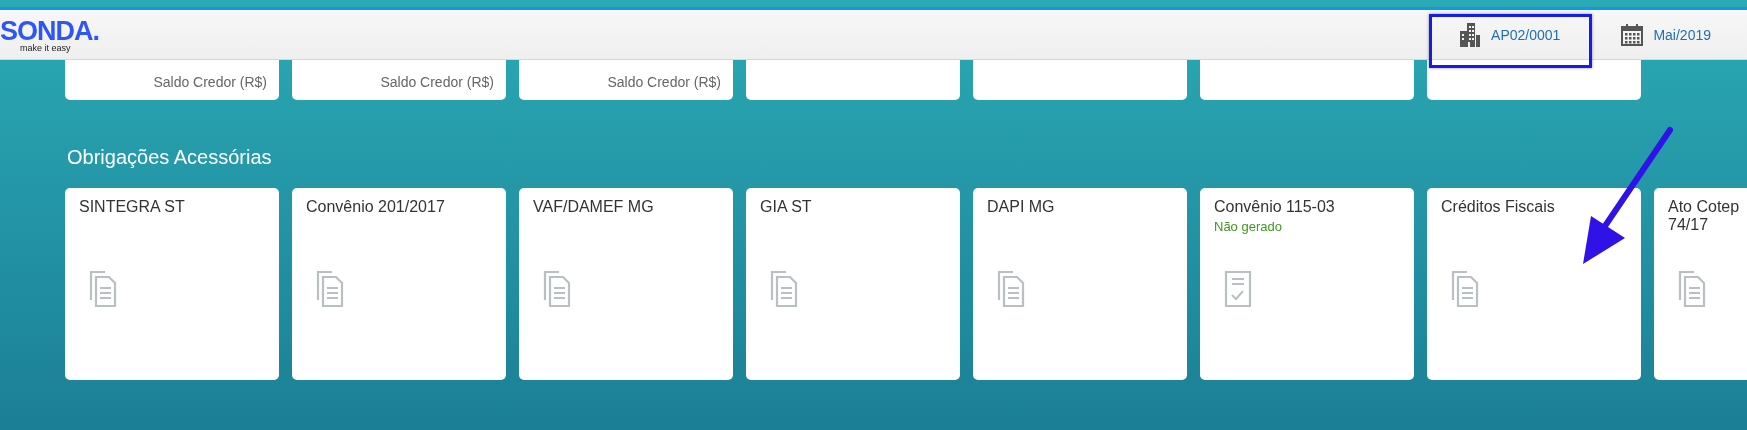 The image size is (1747, 430). I want to click on report-tile: Convênio 115-03 Não gerado, so click(1307, 284).